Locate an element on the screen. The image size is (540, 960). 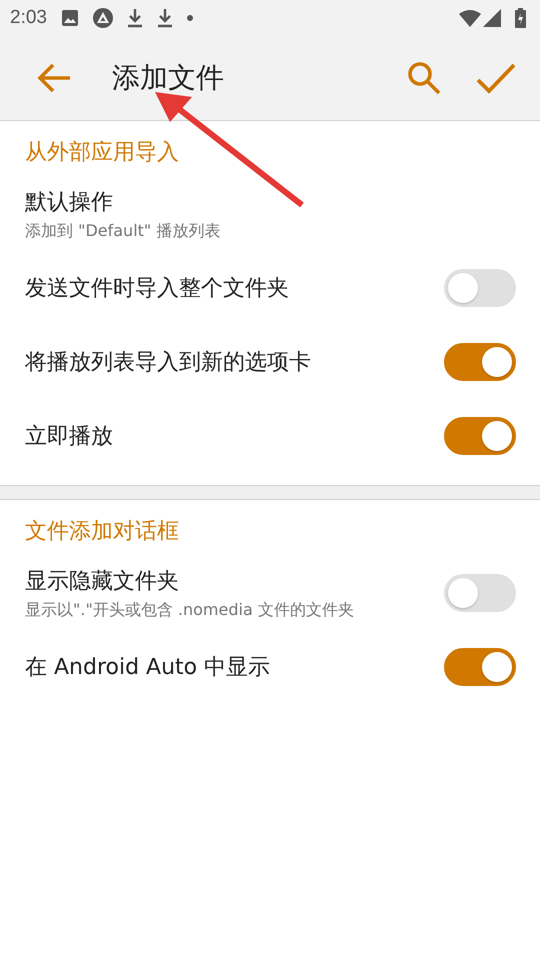
setting-label: 在 Android Auto 中显示 is located at coordinates (148, 668).